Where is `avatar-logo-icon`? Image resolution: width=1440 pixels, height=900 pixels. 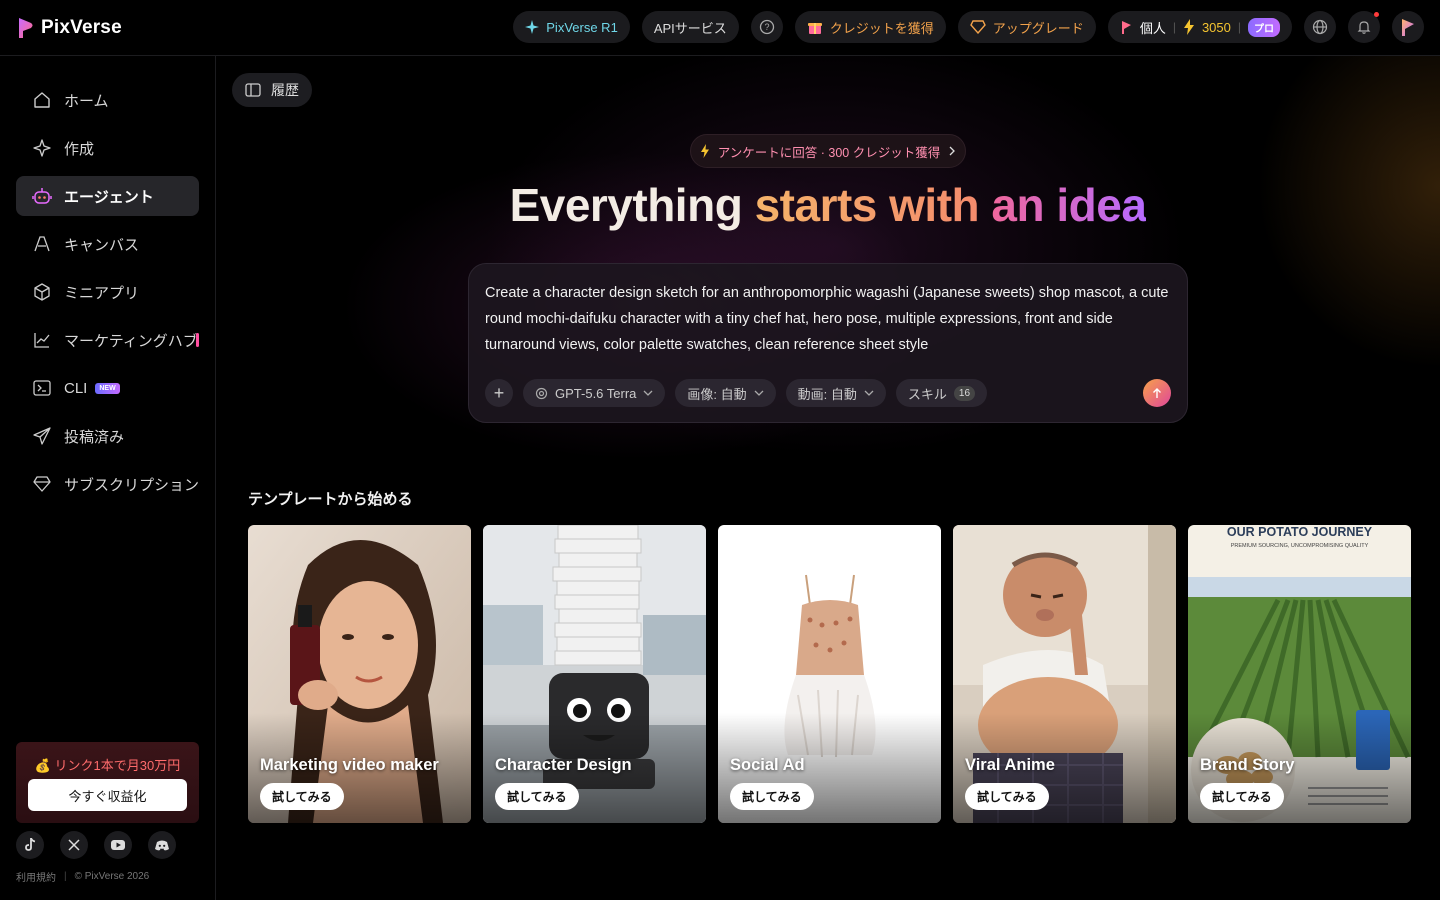 avatar-logo-icon is located at coordinates (1408, 27).